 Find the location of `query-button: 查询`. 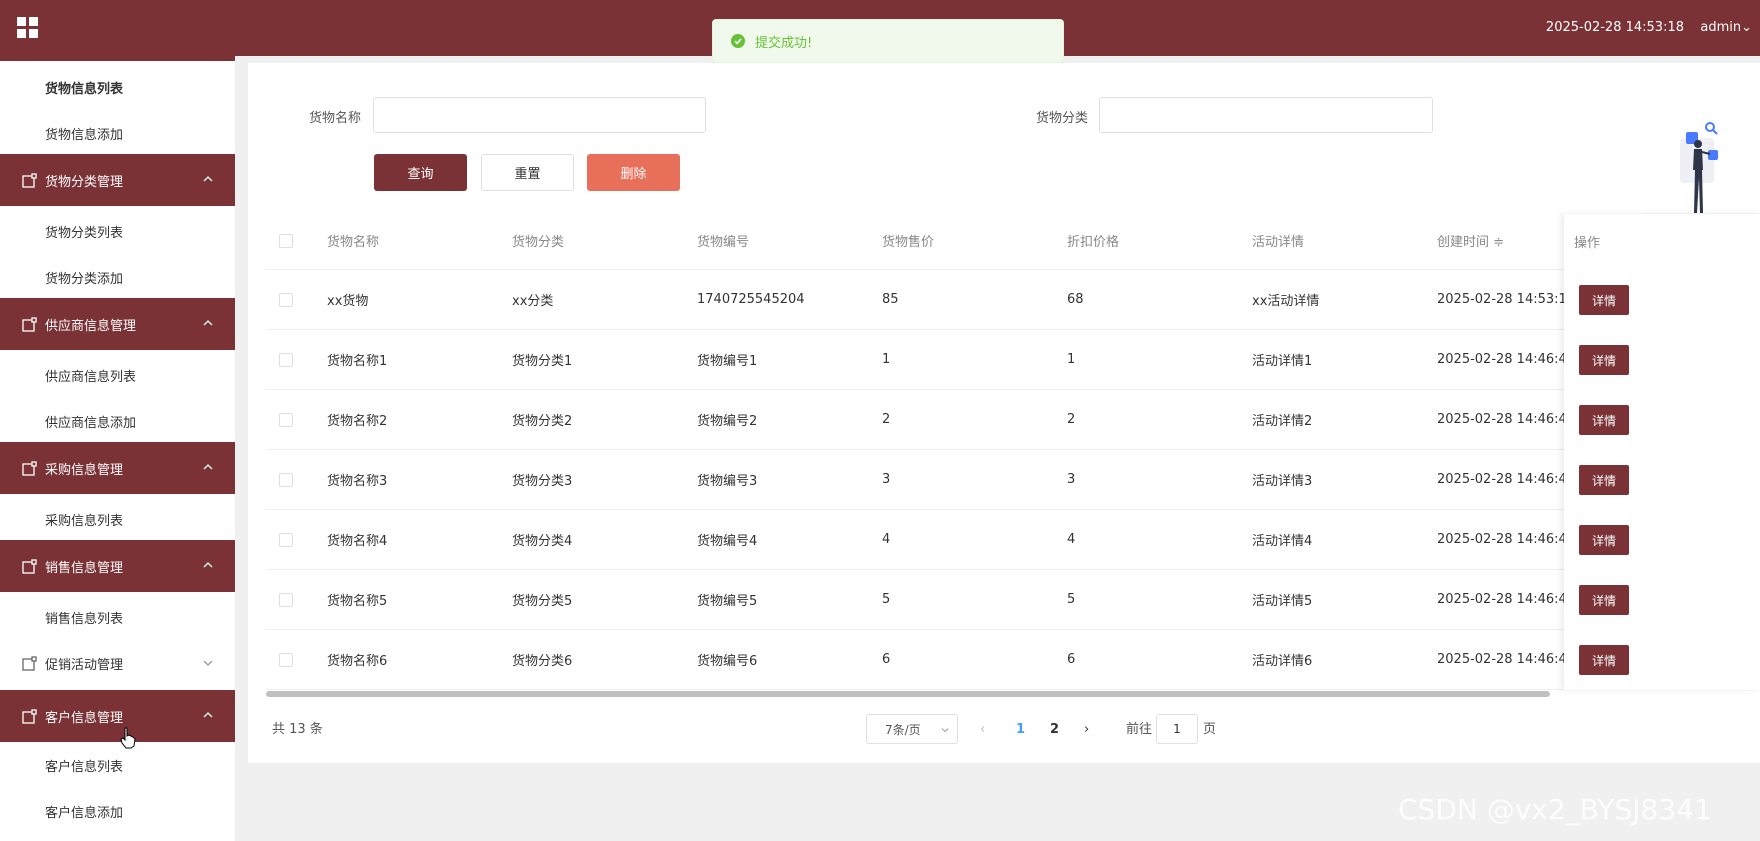

query-button: 查询 is located at coordinates (420, 172).